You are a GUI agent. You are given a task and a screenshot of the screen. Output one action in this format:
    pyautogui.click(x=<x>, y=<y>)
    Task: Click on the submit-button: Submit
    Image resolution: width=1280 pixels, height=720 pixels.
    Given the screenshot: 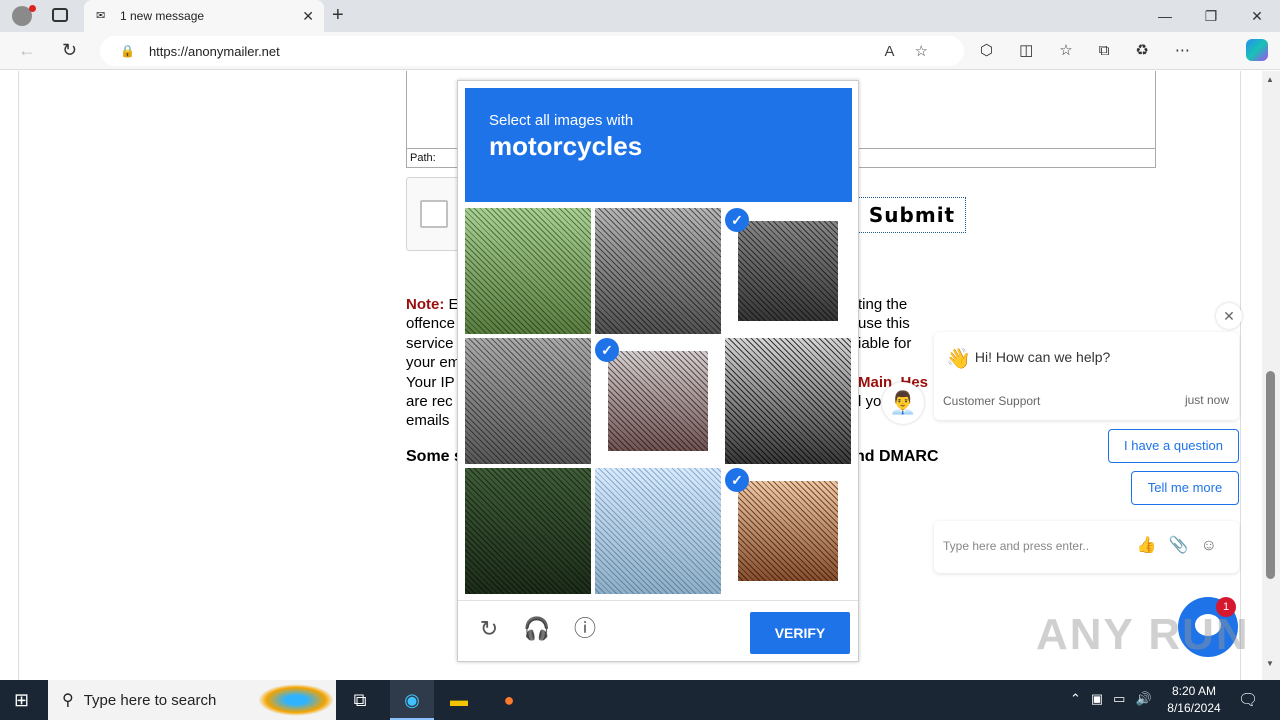 What is the action you would take?
    pyautogui.click(x=912, y=215)
    